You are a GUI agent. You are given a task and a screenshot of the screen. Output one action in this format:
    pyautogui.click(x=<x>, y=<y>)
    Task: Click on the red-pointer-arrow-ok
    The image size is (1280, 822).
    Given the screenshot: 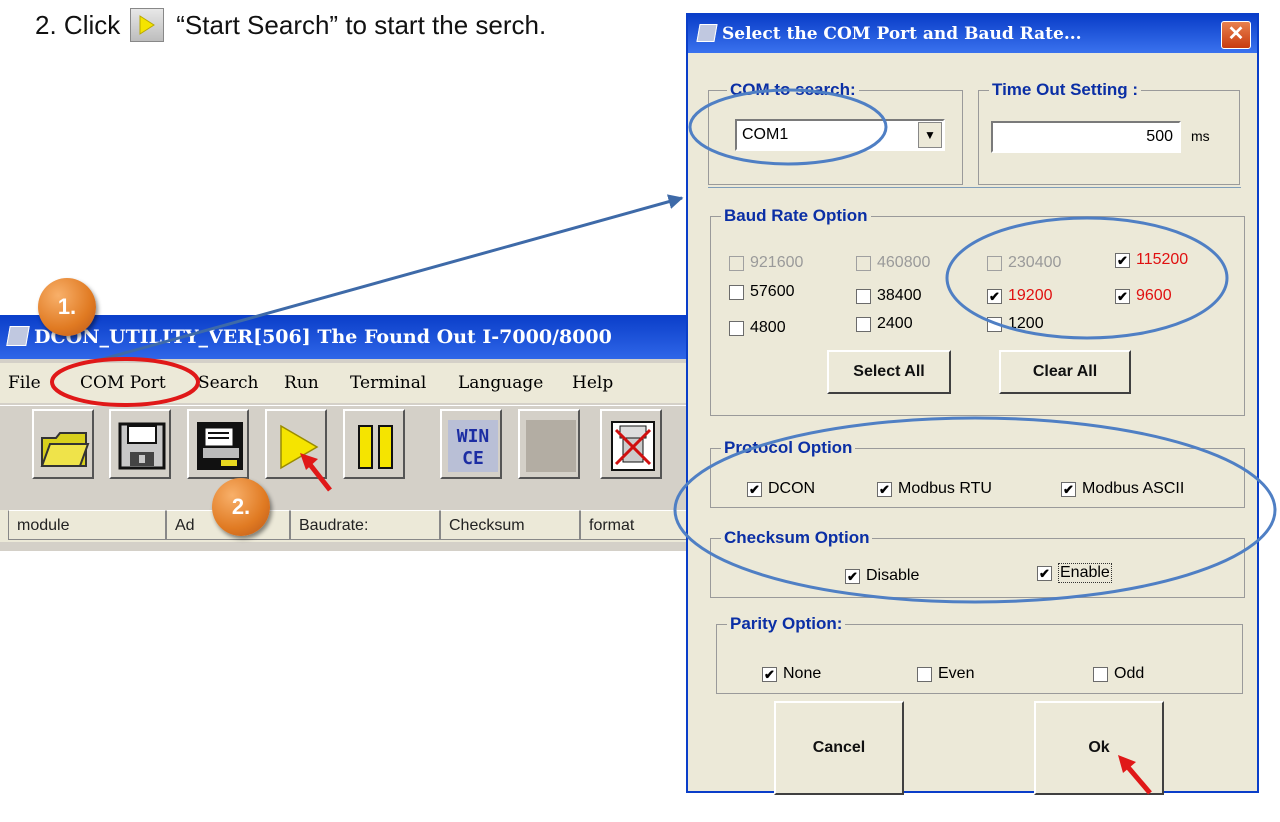 What is the action you would take?
    pyautogui.click(x=1135, y=775)
    